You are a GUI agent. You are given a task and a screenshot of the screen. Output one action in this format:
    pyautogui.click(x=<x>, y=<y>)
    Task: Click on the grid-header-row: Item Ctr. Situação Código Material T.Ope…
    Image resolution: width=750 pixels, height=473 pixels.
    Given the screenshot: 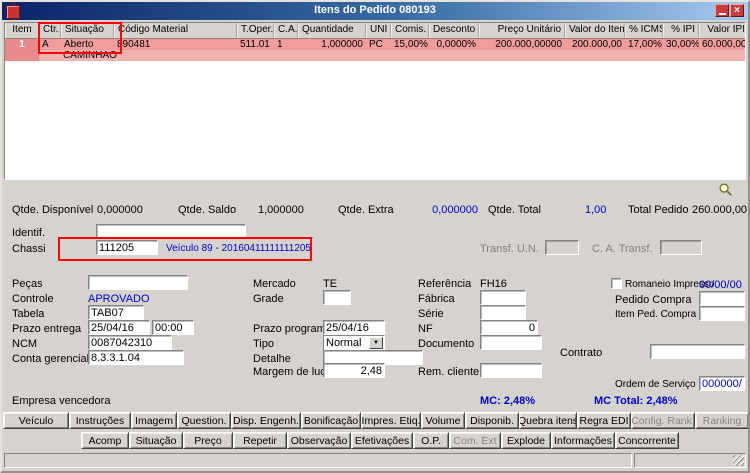 What is the action you would take?
    pyautogui.click(x=375, y=31)
    